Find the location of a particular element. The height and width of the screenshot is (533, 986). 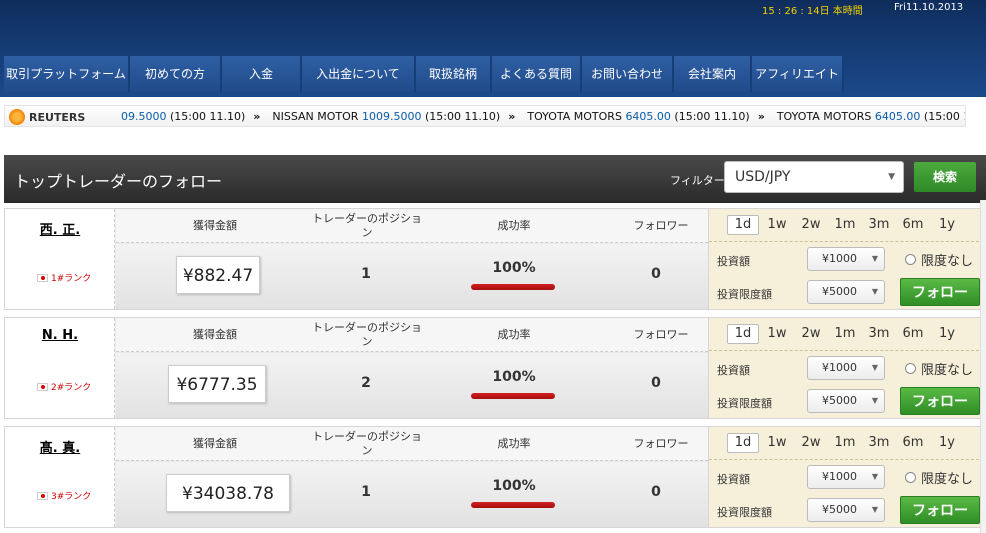

positions-value: 1 is located at coordinates (366, 274).